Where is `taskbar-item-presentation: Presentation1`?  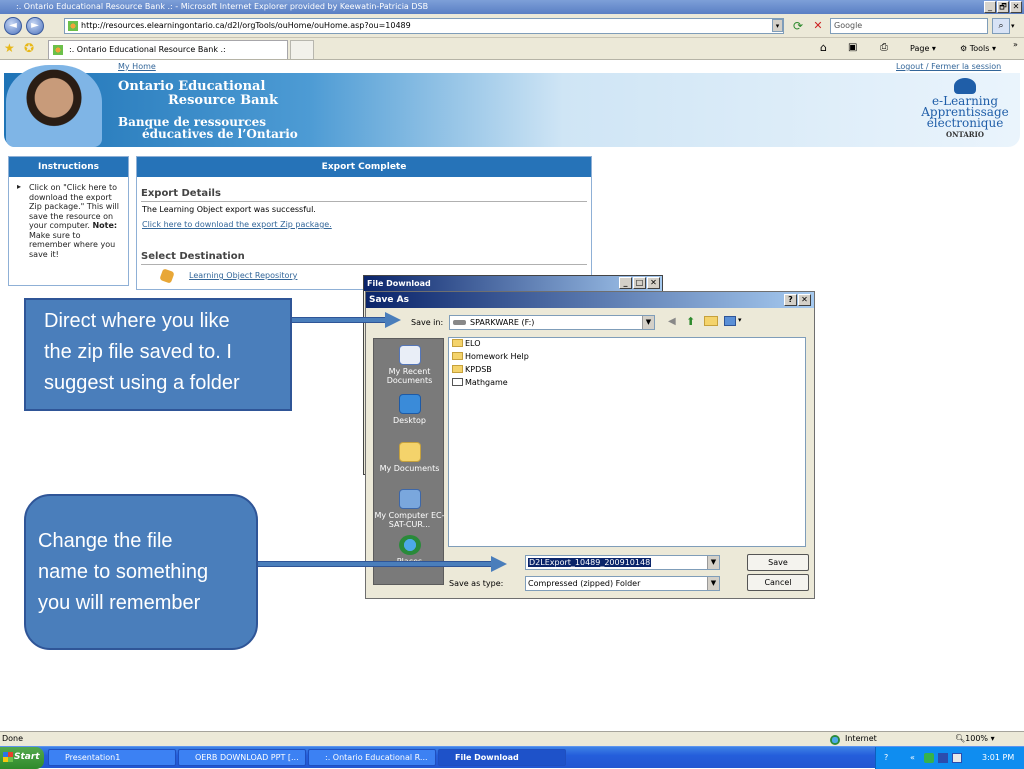 taskbar-item-presentation: Presentation1 is located at coordinates (112, 757).